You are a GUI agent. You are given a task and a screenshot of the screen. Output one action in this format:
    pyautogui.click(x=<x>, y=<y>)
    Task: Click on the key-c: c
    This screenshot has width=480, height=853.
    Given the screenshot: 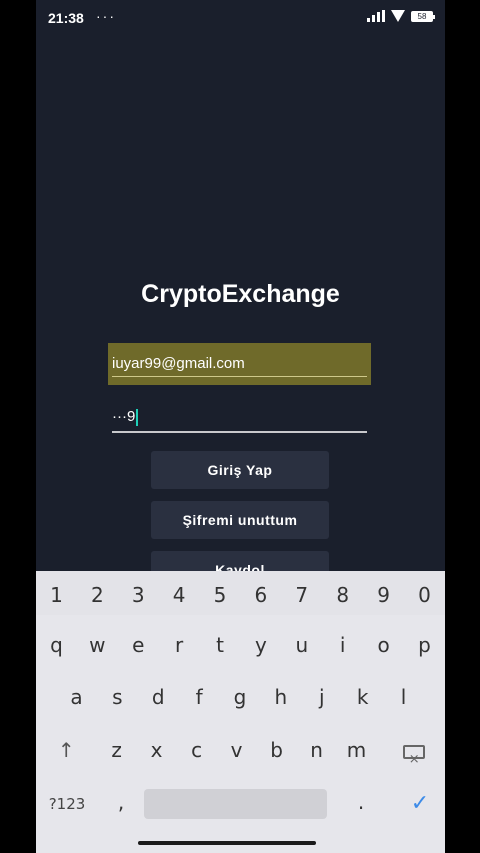 What is the action you would take?
    pyautogui.click(x=197, y=750)
    